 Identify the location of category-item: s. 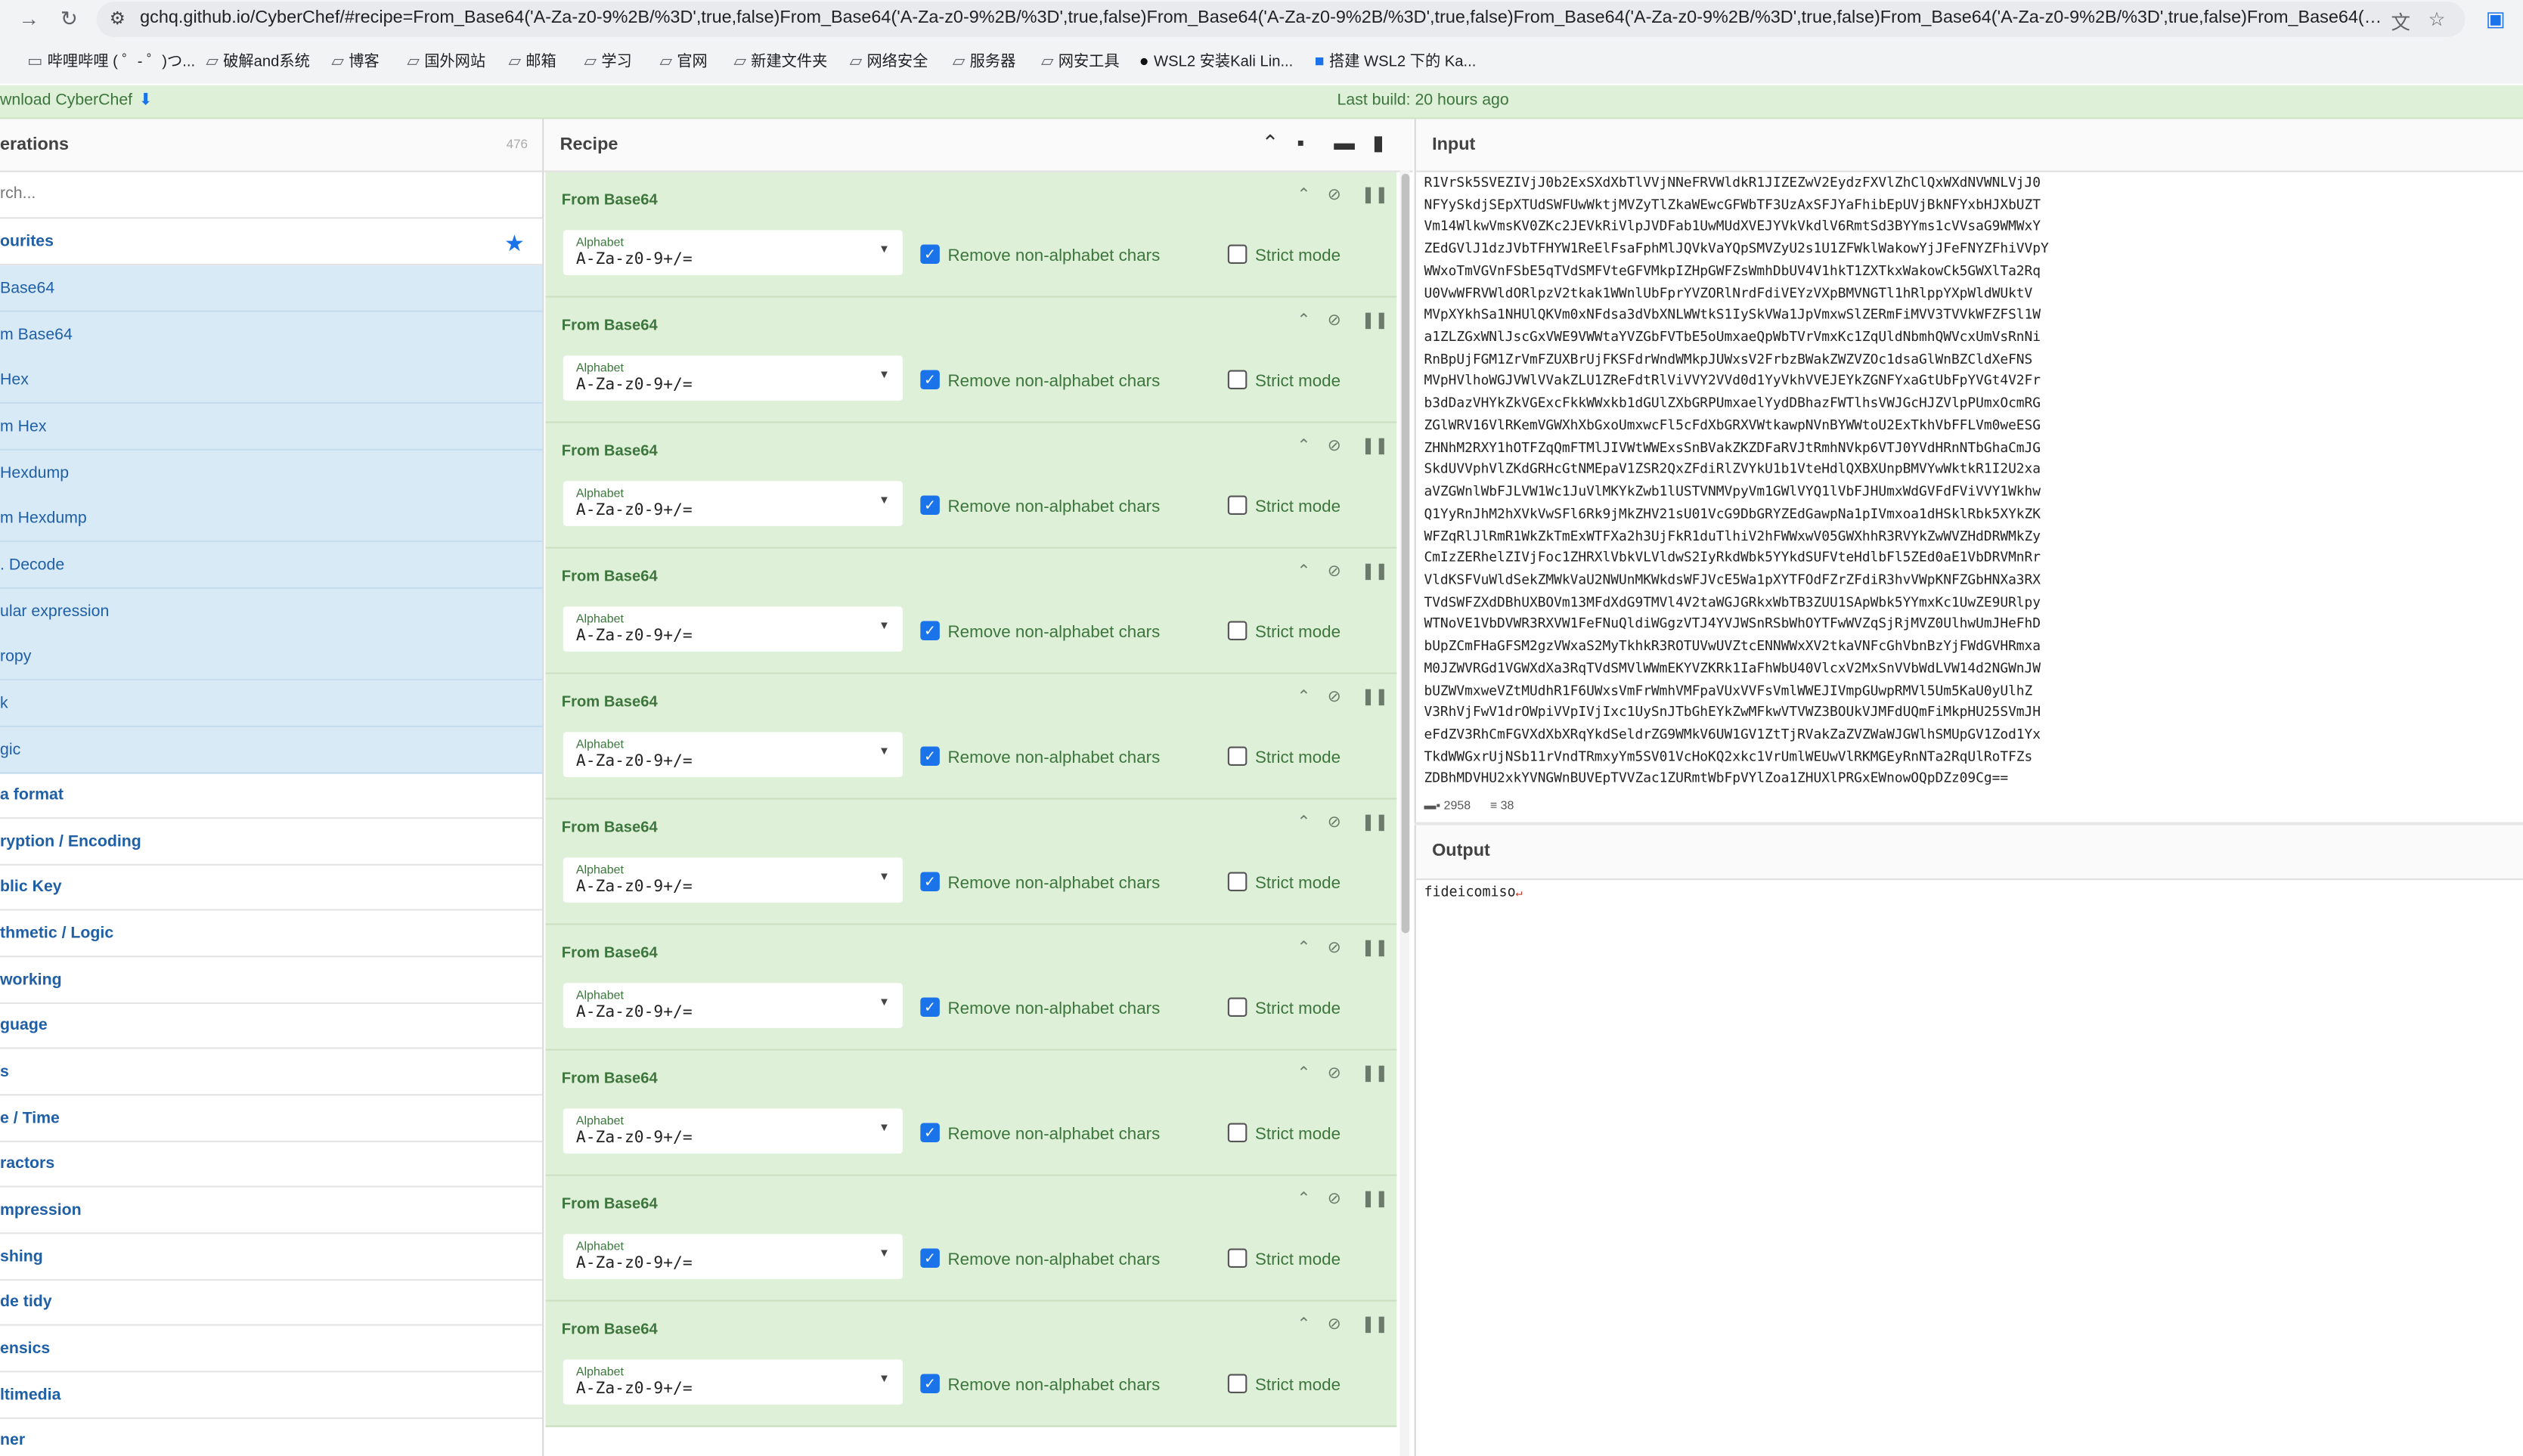
(271, 1072).